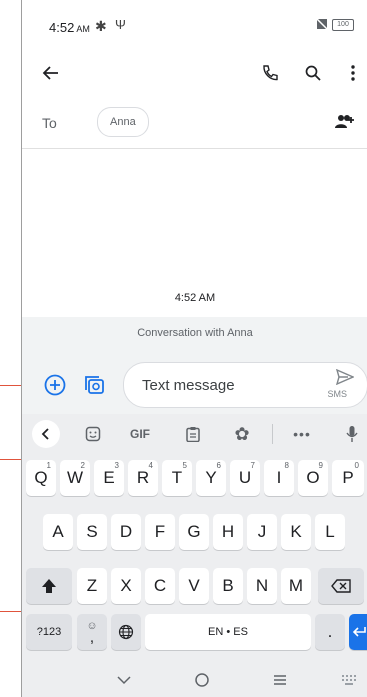 Image resolution: width=367 pixels, height=697 pixels. I want to click on more-vert-icon, so click(352, 73).